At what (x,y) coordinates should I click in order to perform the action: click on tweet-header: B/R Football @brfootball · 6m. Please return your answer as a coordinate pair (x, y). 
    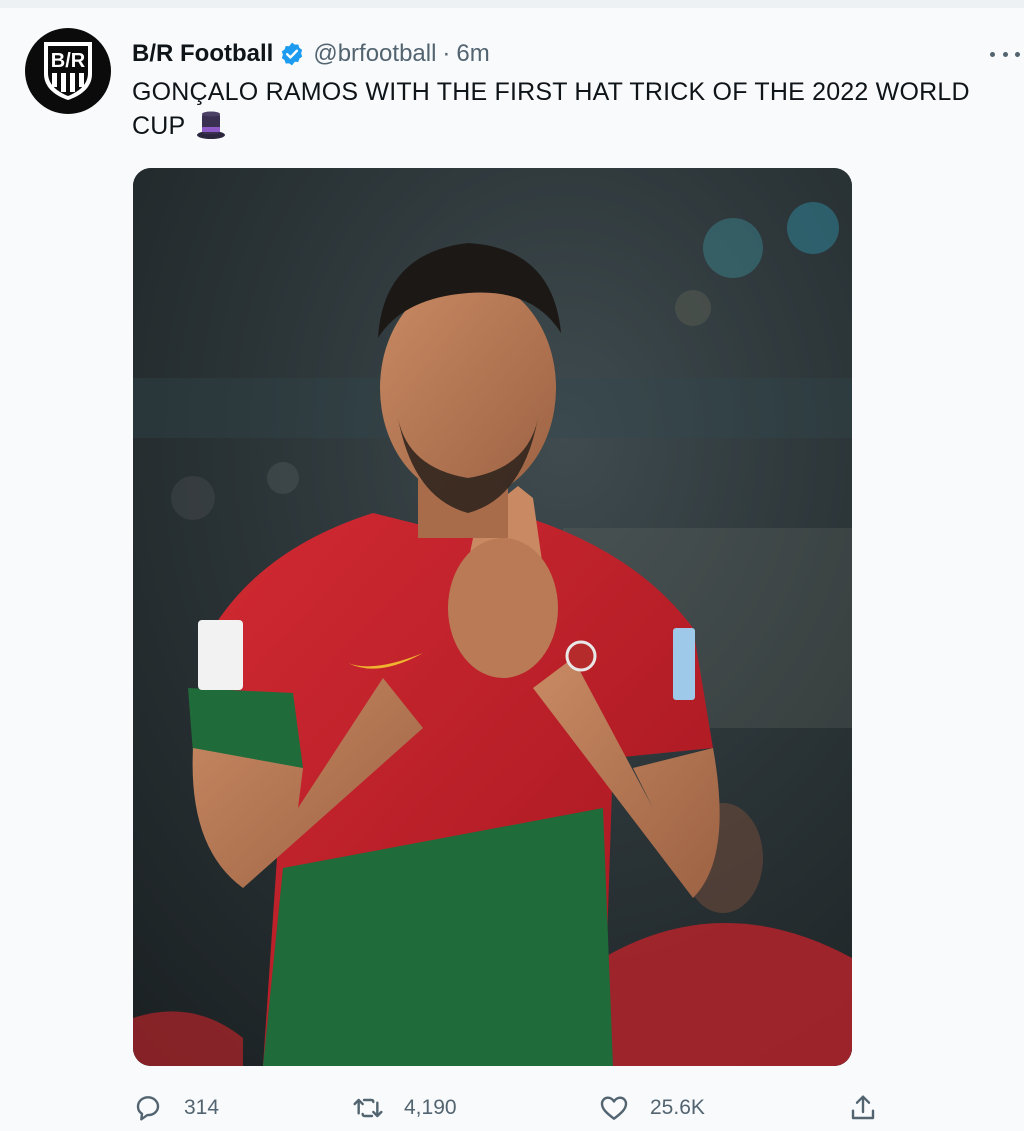
    Looking at the image, I should click on (311, 54).